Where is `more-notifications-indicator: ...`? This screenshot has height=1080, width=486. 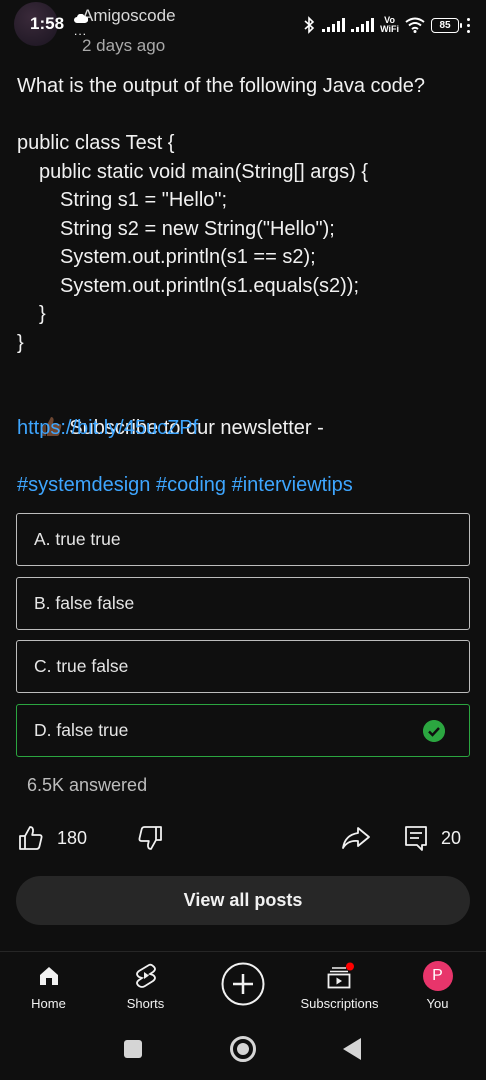 more-notifications-indicator: ... is located at coordinates (81, 31).